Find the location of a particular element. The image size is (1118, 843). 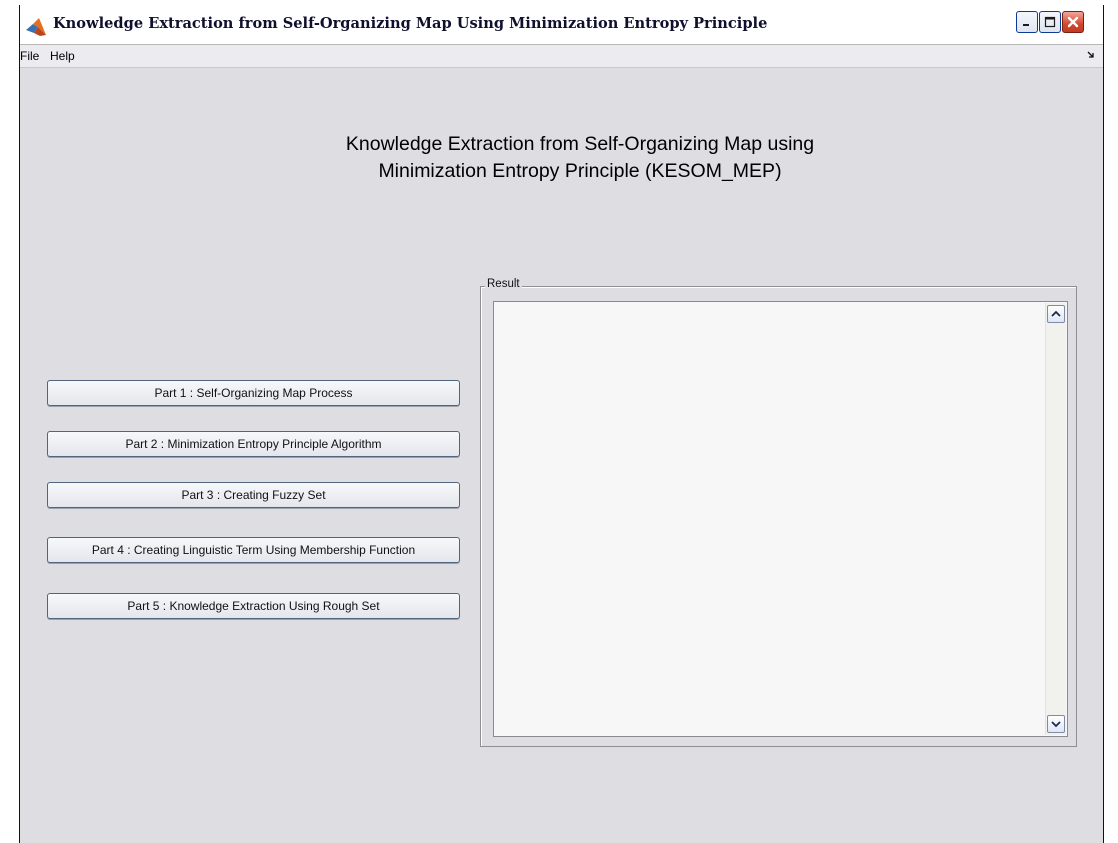

scroll-down-button is located at coordinates (1056, 724).